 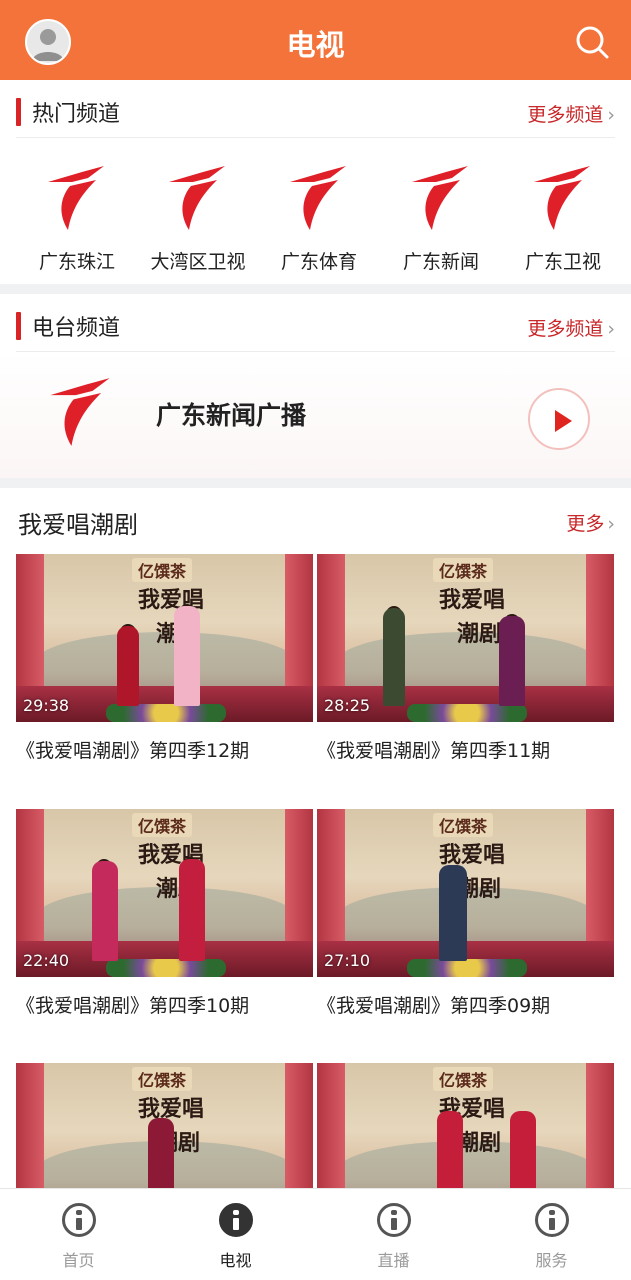 What do you see at coordinates (585, 524) in the screenshot?
I see `more-link-label: 更多` at bounding box center [585, 524].